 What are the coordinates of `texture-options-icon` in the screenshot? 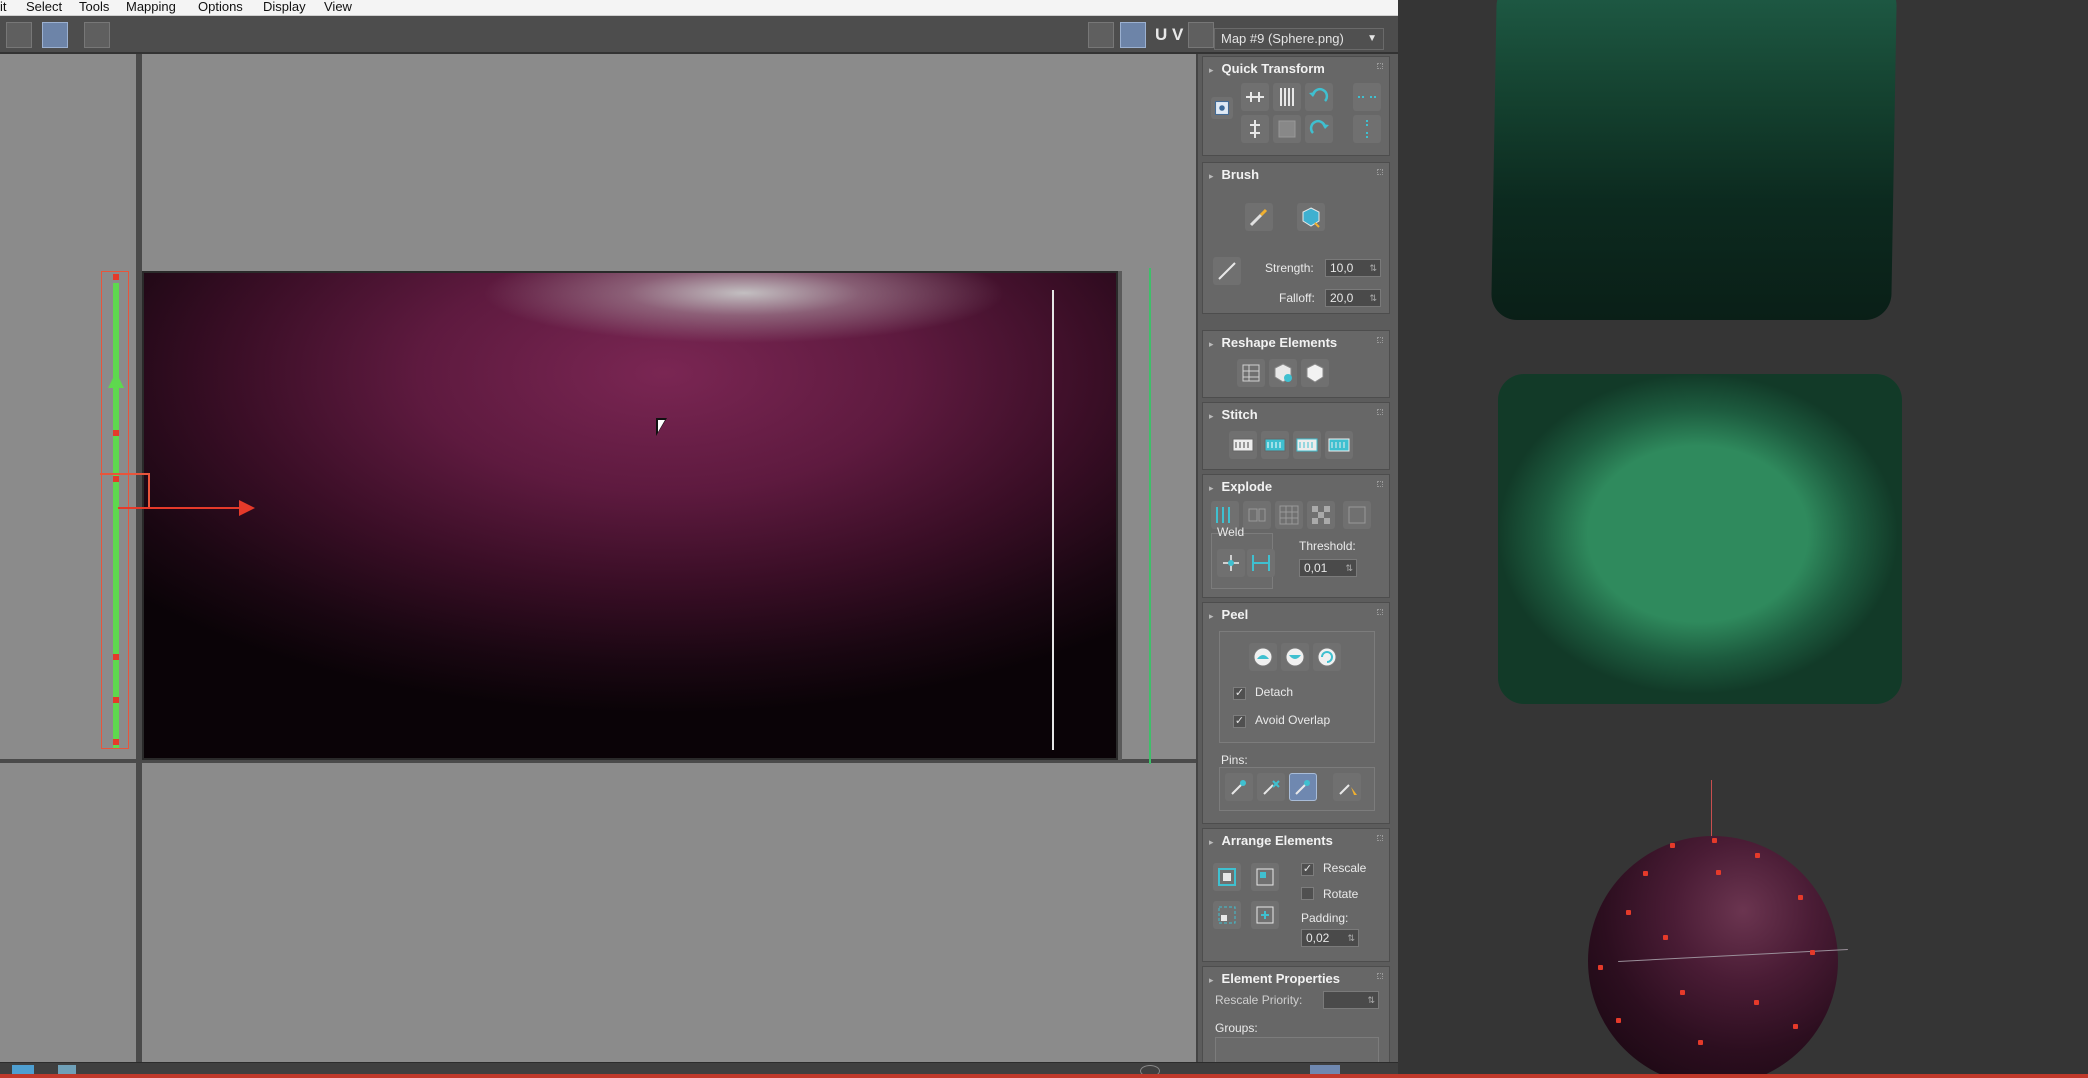 It's located at (1201, 35).